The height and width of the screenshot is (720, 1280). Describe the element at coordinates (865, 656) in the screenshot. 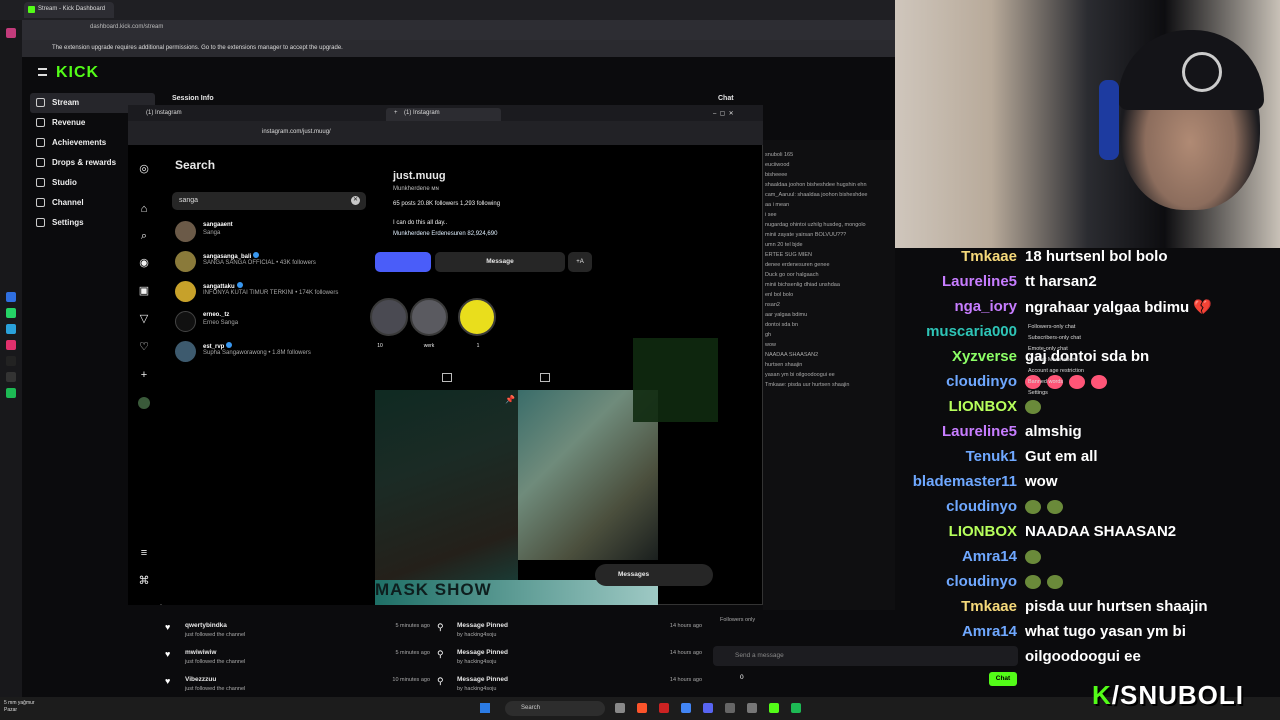

I see `chat-input: Send a message` at that location.